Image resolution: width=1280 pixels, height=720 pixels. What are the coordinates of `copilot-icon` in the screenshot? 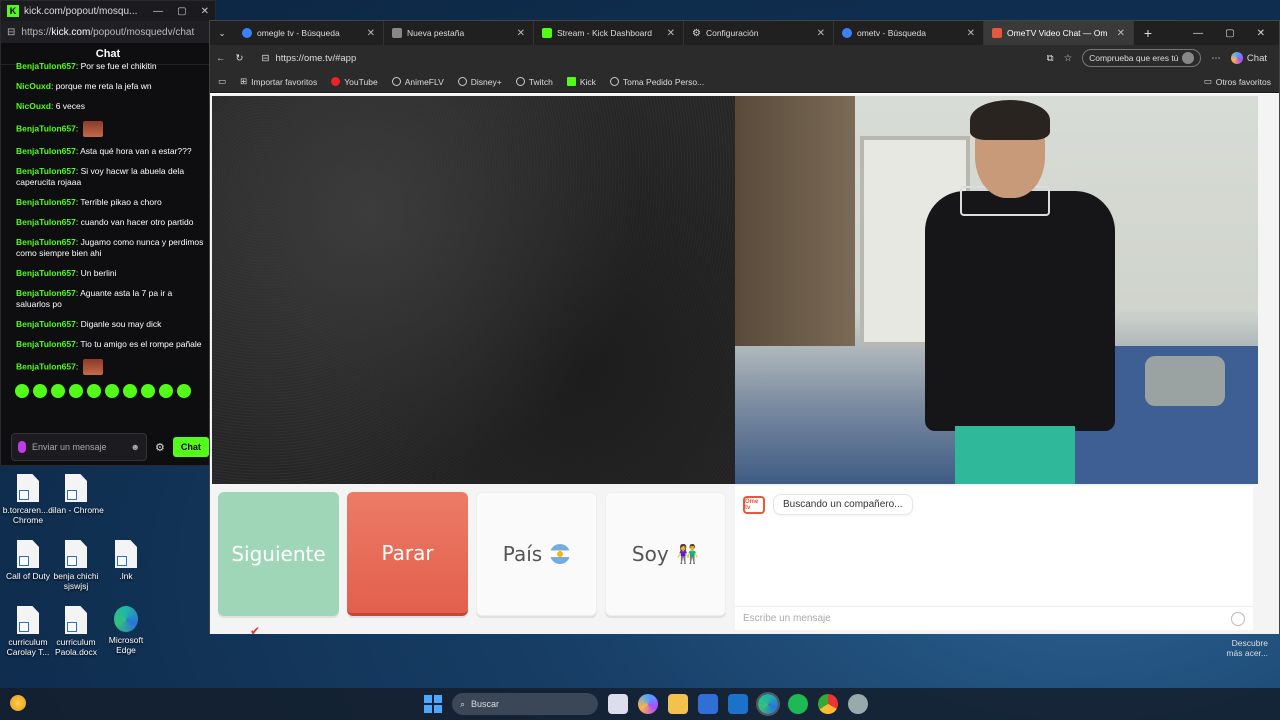 It's located at (648, 704).